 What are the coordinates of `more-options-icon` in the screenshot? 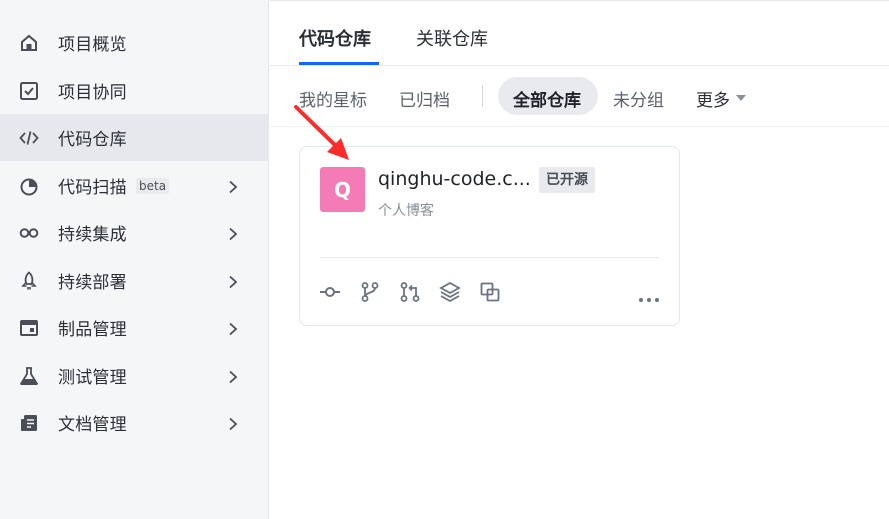 It's located at (649, 295).